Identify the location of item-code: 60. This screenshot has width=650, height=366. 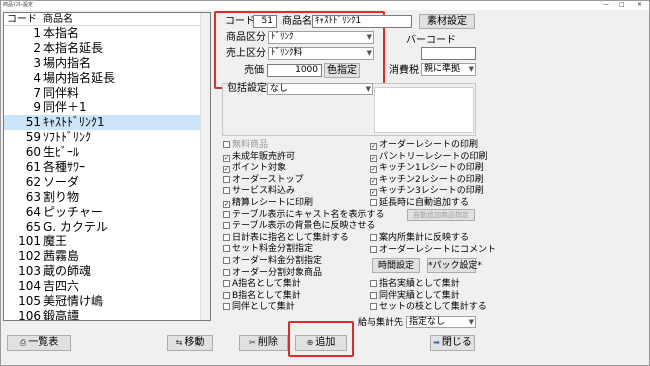
(33, 152).